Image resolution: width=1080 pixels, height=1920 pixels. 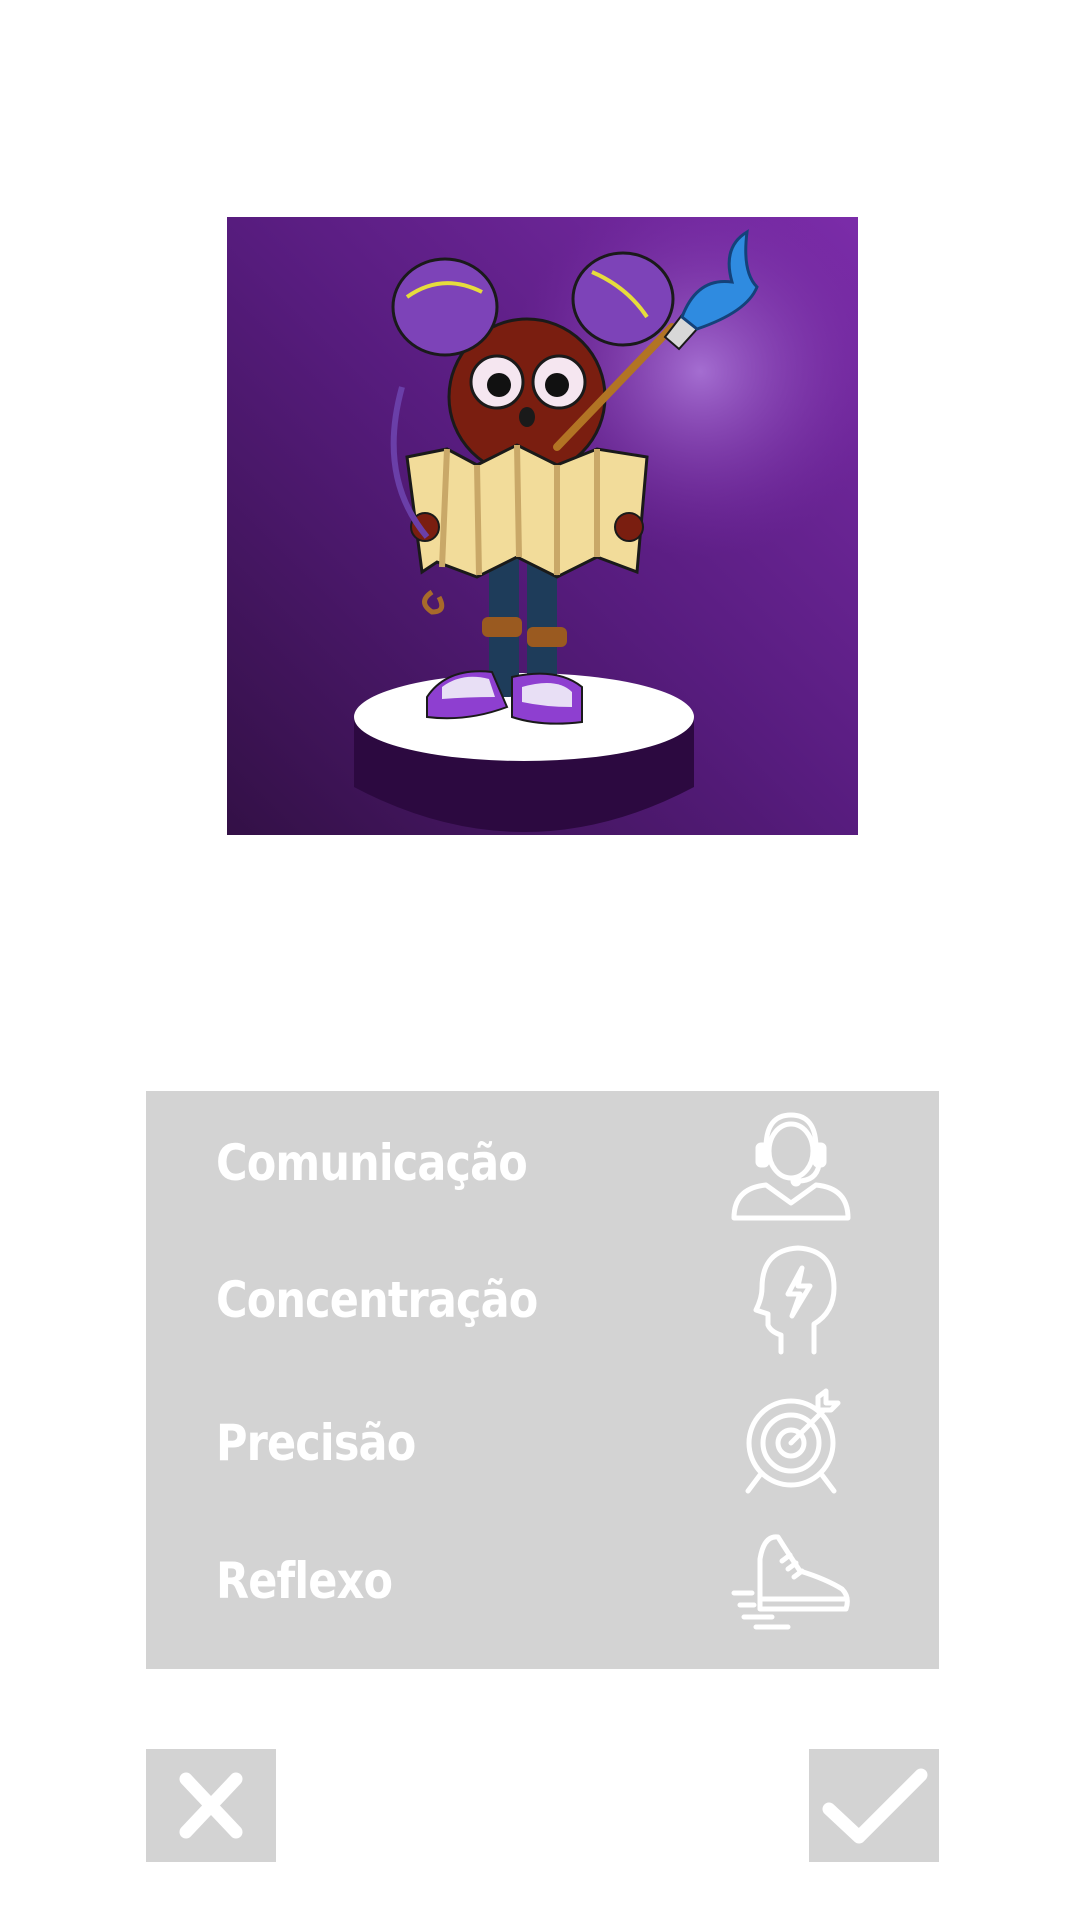 What do you see at coordinates (791, 1443) in the screenshot?
I see `target-arrow-icon` at bounding box center [791, 1443].